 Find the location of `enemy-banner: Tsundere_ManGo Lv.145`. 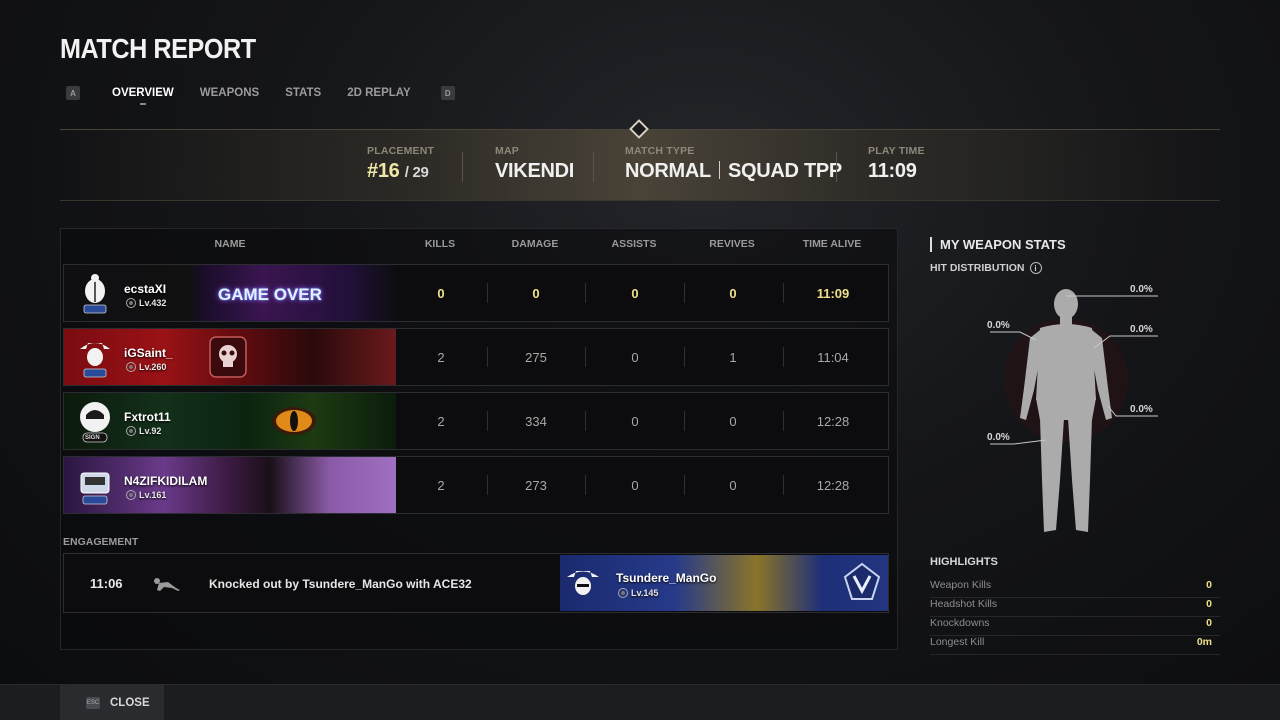

enemy-banner: Tsundere_ManGo Lv.145 is located at coordinates (724, 583).